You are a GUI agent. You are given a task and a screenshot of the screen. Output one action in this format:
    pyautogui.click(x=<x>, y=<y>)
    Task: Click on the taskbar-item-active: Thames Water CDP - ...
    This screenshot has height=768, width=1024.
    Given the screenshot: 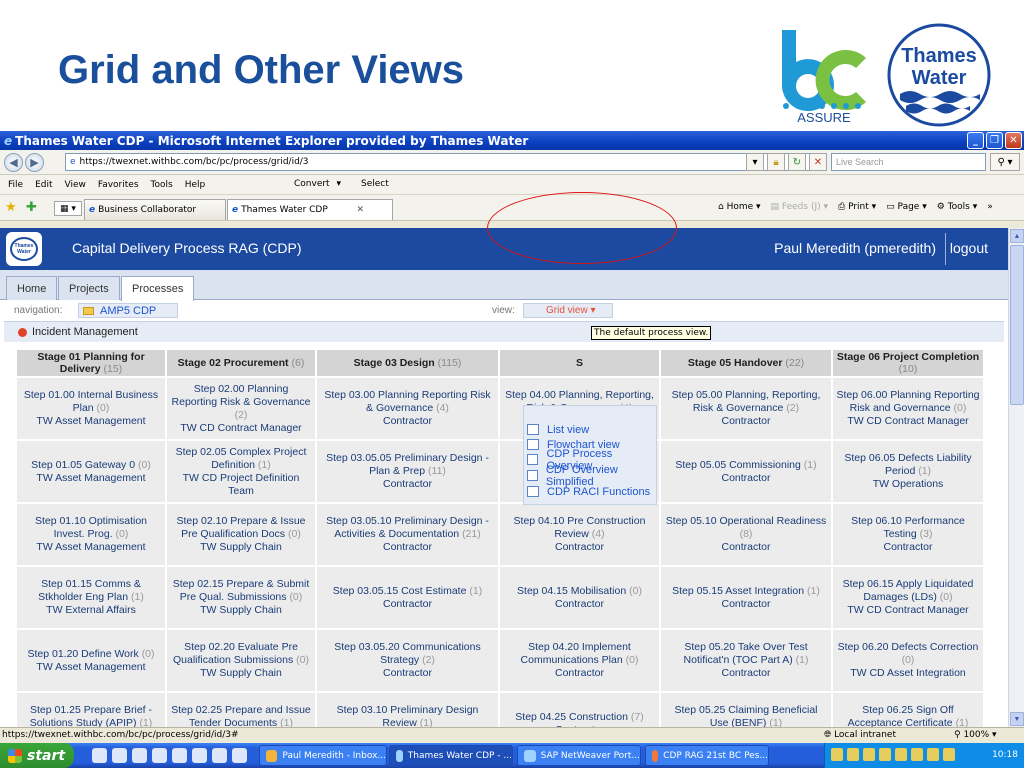 What is the action you would take?
    pyautogui.click(x=451, y=755)
    